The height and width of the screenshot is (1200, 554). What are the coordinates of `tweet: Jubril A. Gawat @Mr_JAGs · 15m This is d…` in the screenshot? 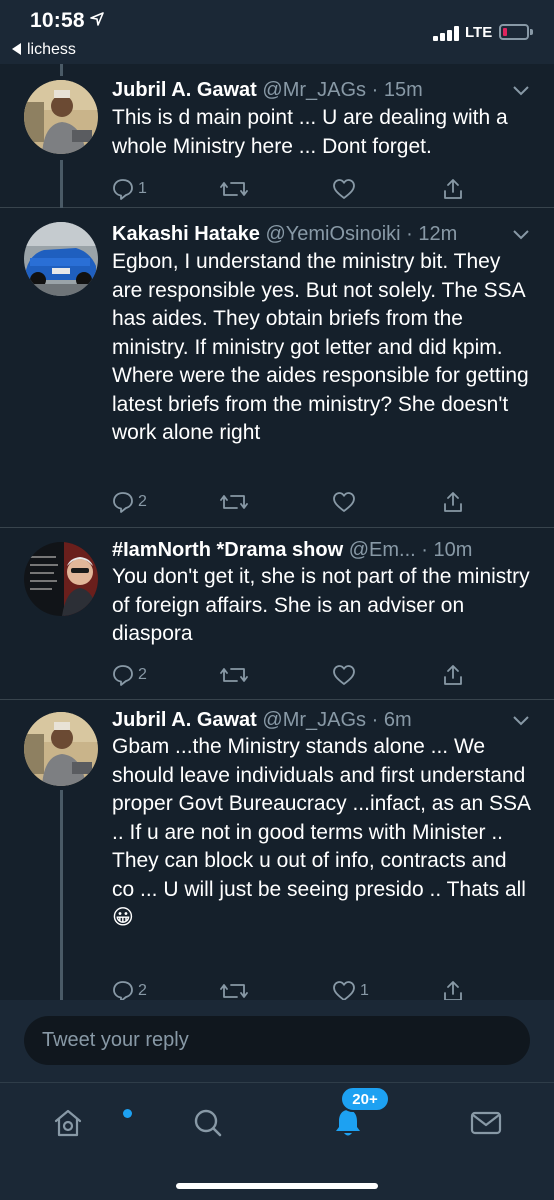 It's located at (277, 136).